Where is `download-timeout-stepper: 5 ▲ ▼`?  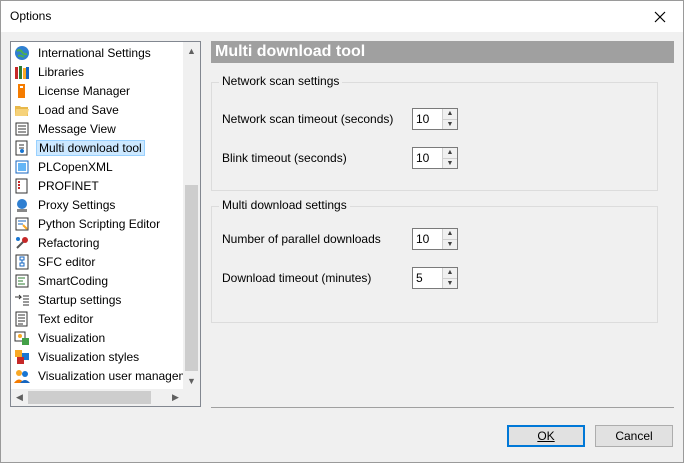
download-timeout-stepper: 5 ▲ ▼ is located at coordinates (435, 278).